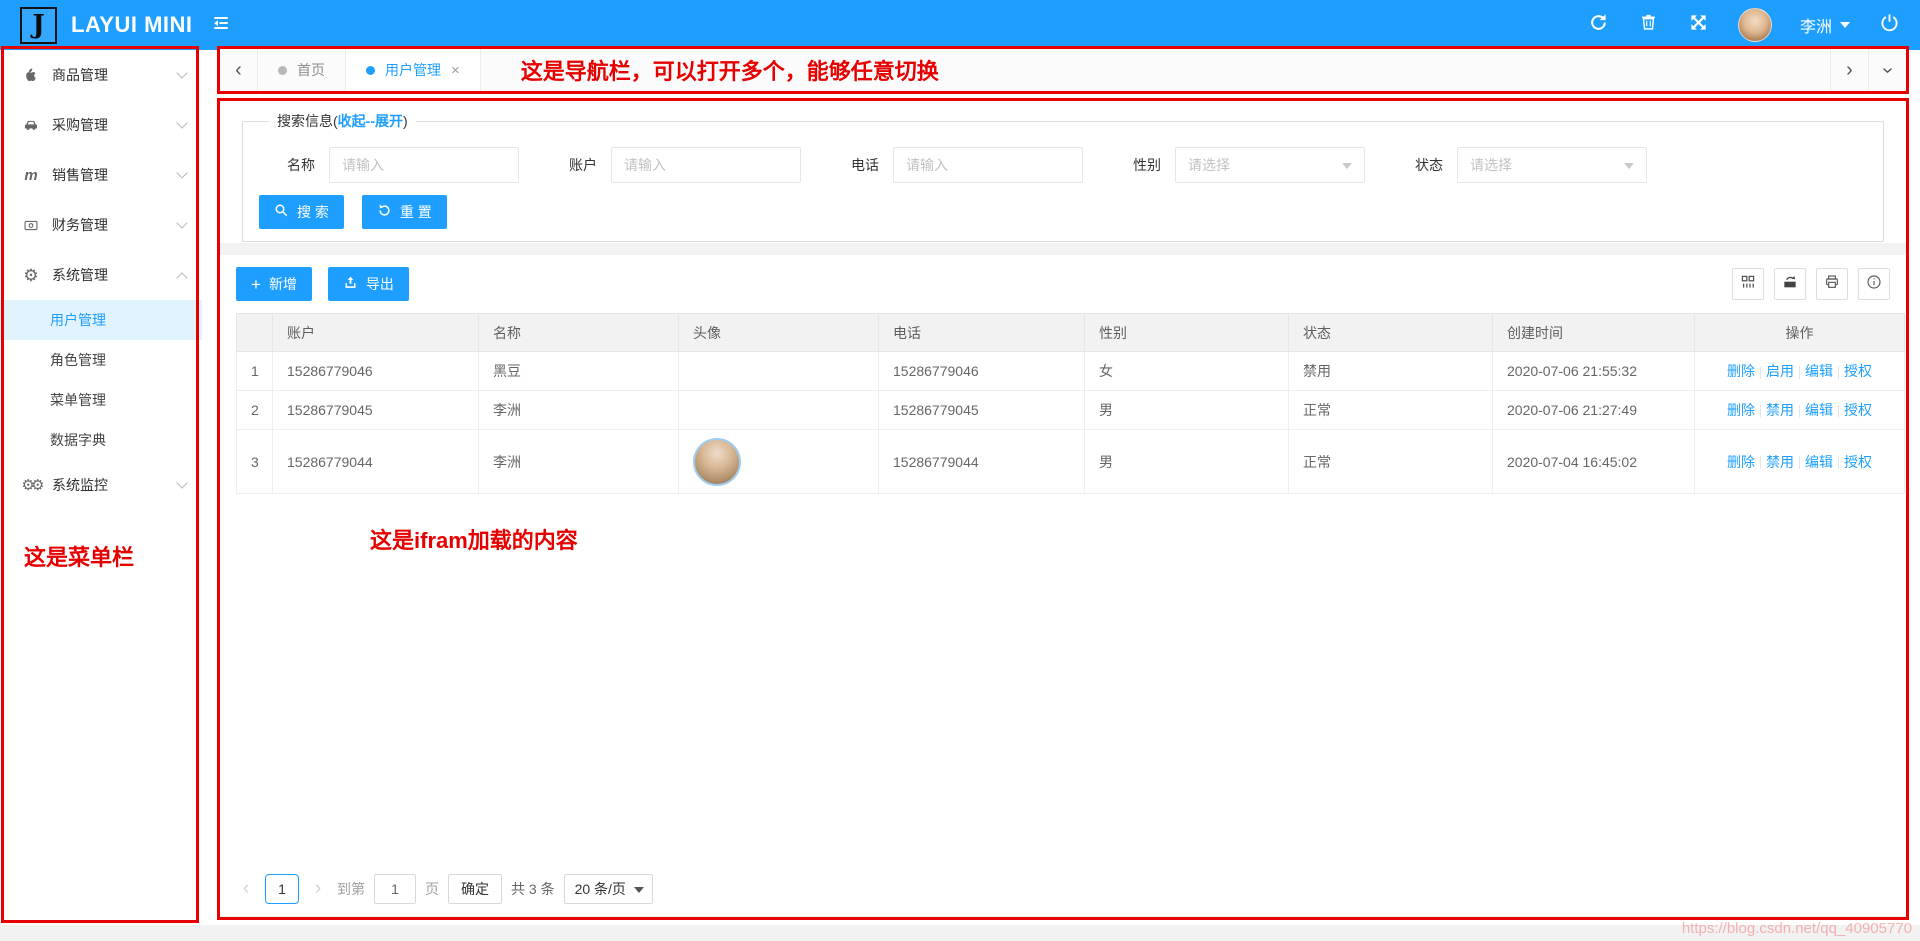  Describe the element at coordinates (1832, 284) in the screenshot. I see `print-button` at that location.